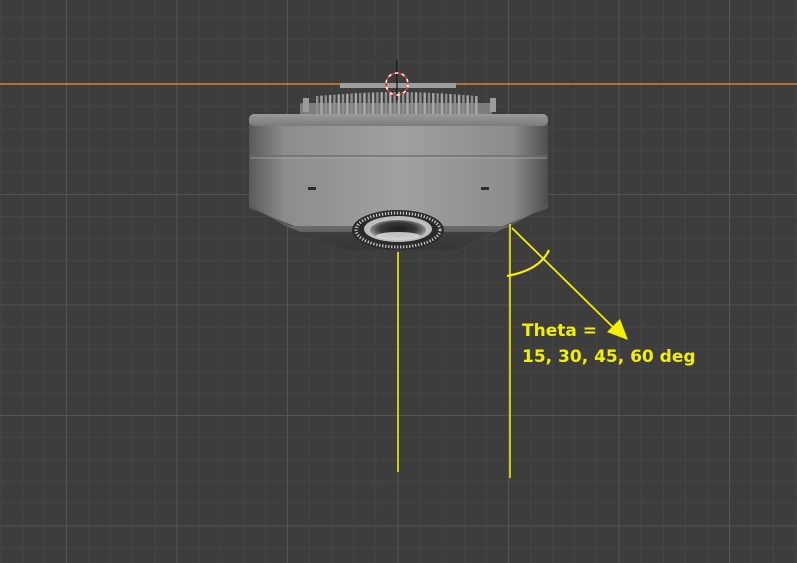 This screenshot has height=563, width=797. I want to click on theta-label-line2: 15, 30, 45, 60 deg, so click(609, 357).